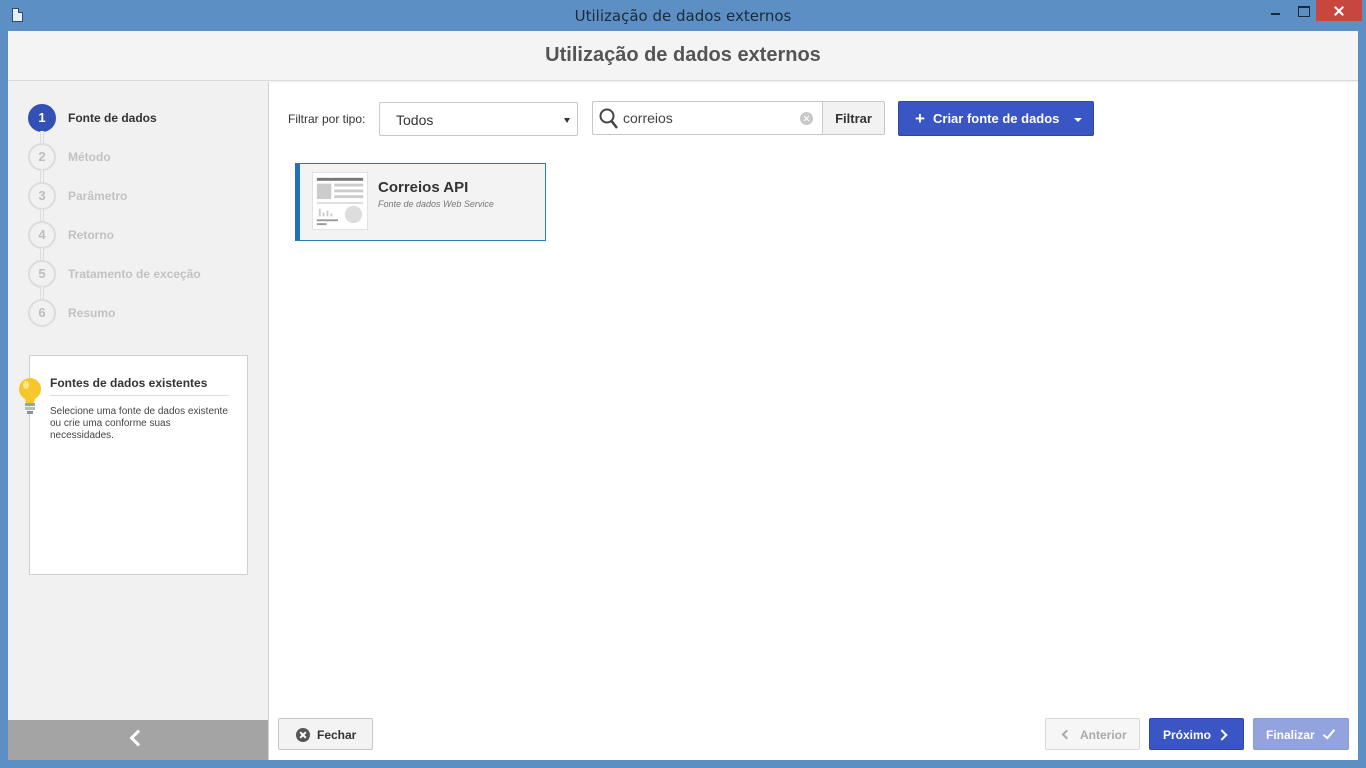  Describe the element at coordinates (853, 118) in the screenshot. I see `filter-button: Filtrar` at that location.